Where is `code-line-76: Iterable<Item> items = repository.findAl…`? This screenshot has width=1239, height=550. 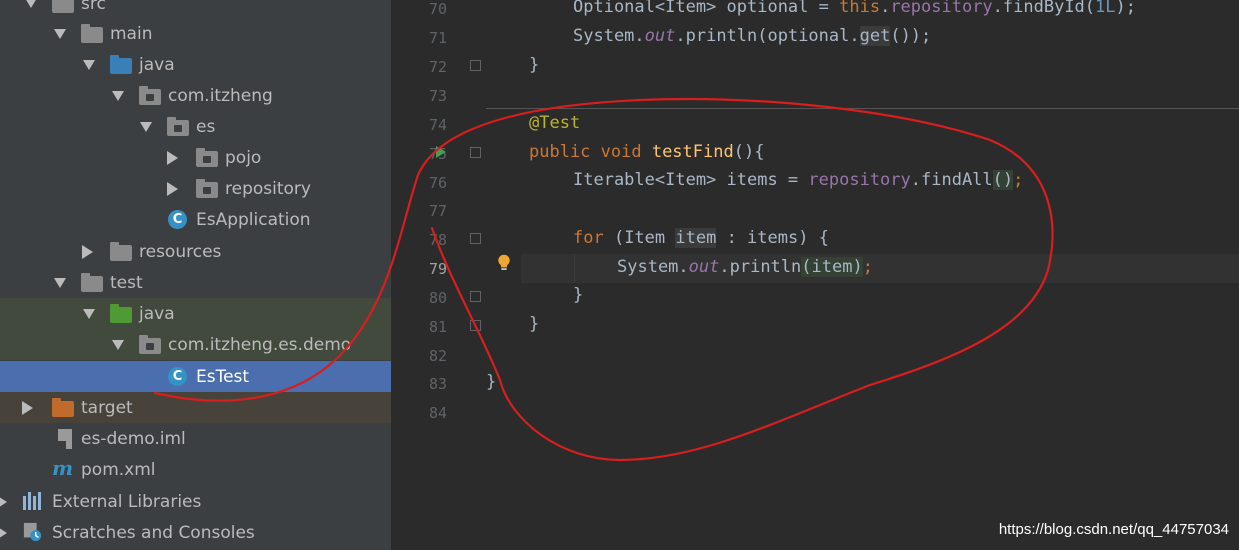
code-line-76: Iterable<Item> items = repository.findAl… is located at coordinates (798, 180).